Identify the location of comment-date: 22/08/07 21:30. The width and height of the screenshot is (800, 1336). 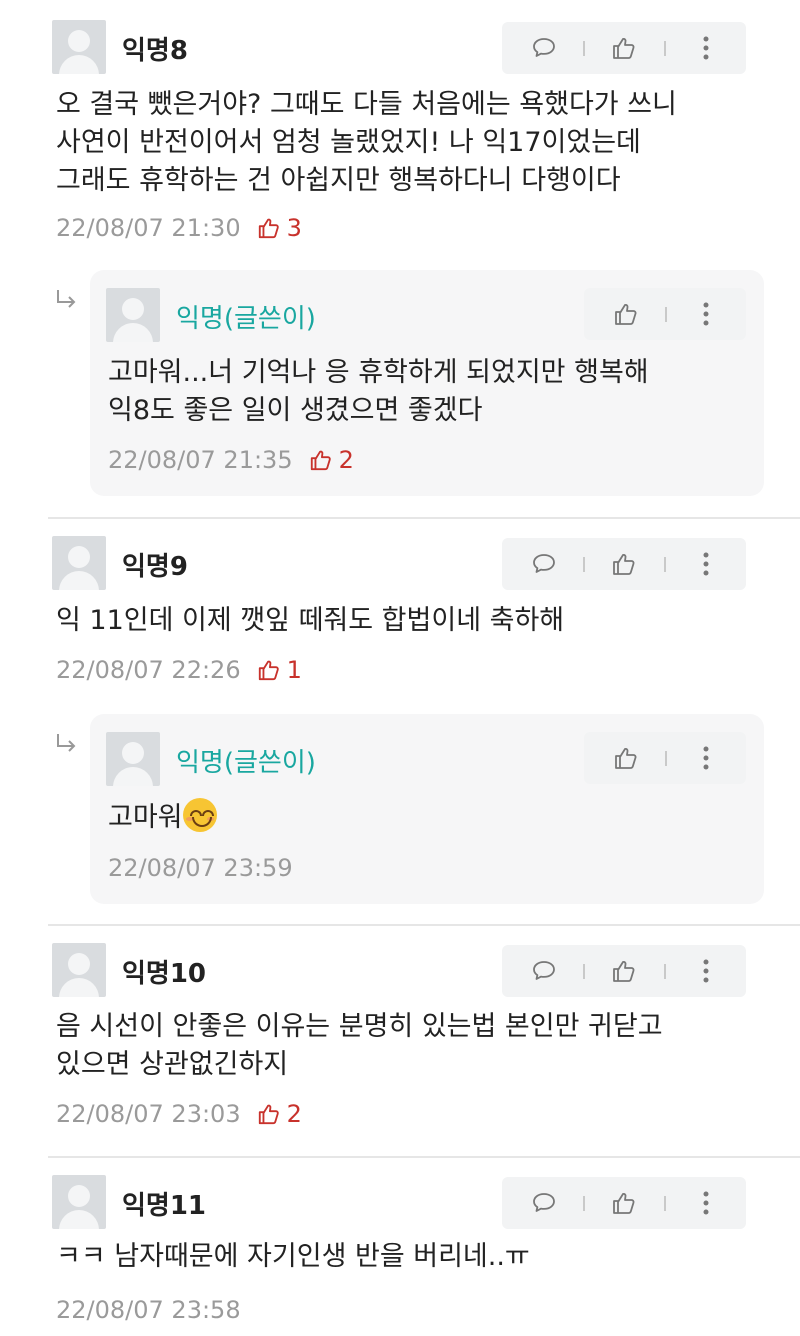
(148, 228).